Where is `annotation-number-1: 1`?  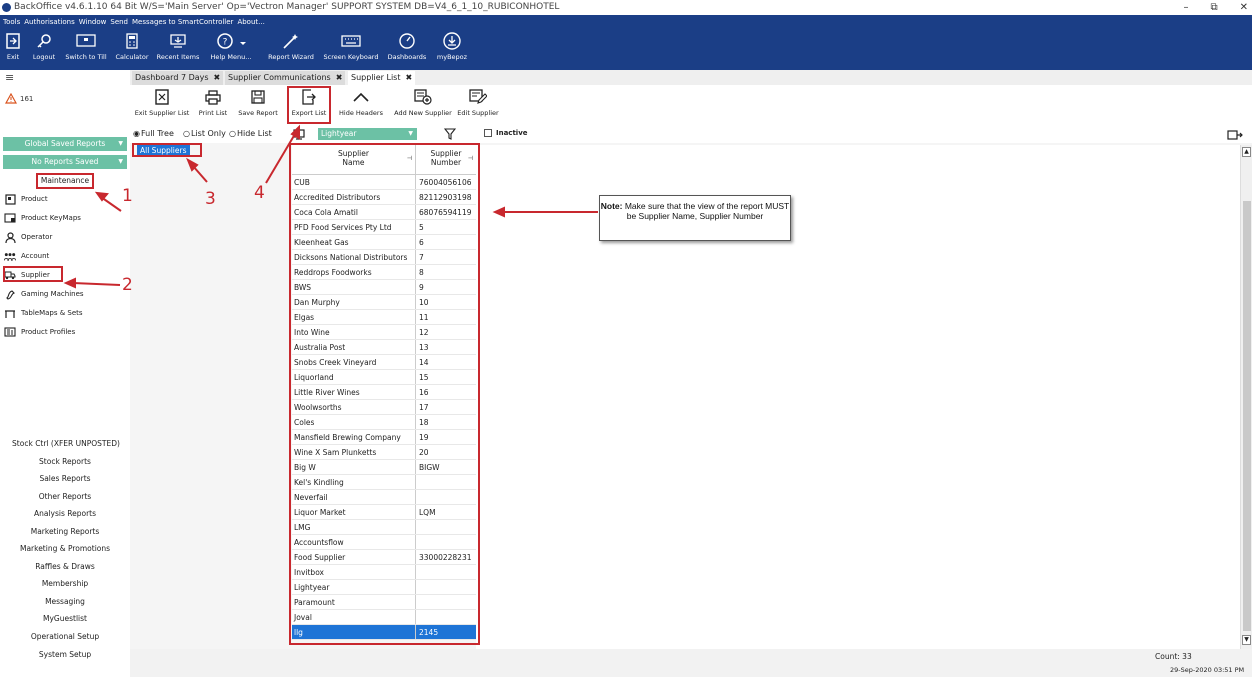 annotation-number-1: 1 is located at coordinates (127, 196).